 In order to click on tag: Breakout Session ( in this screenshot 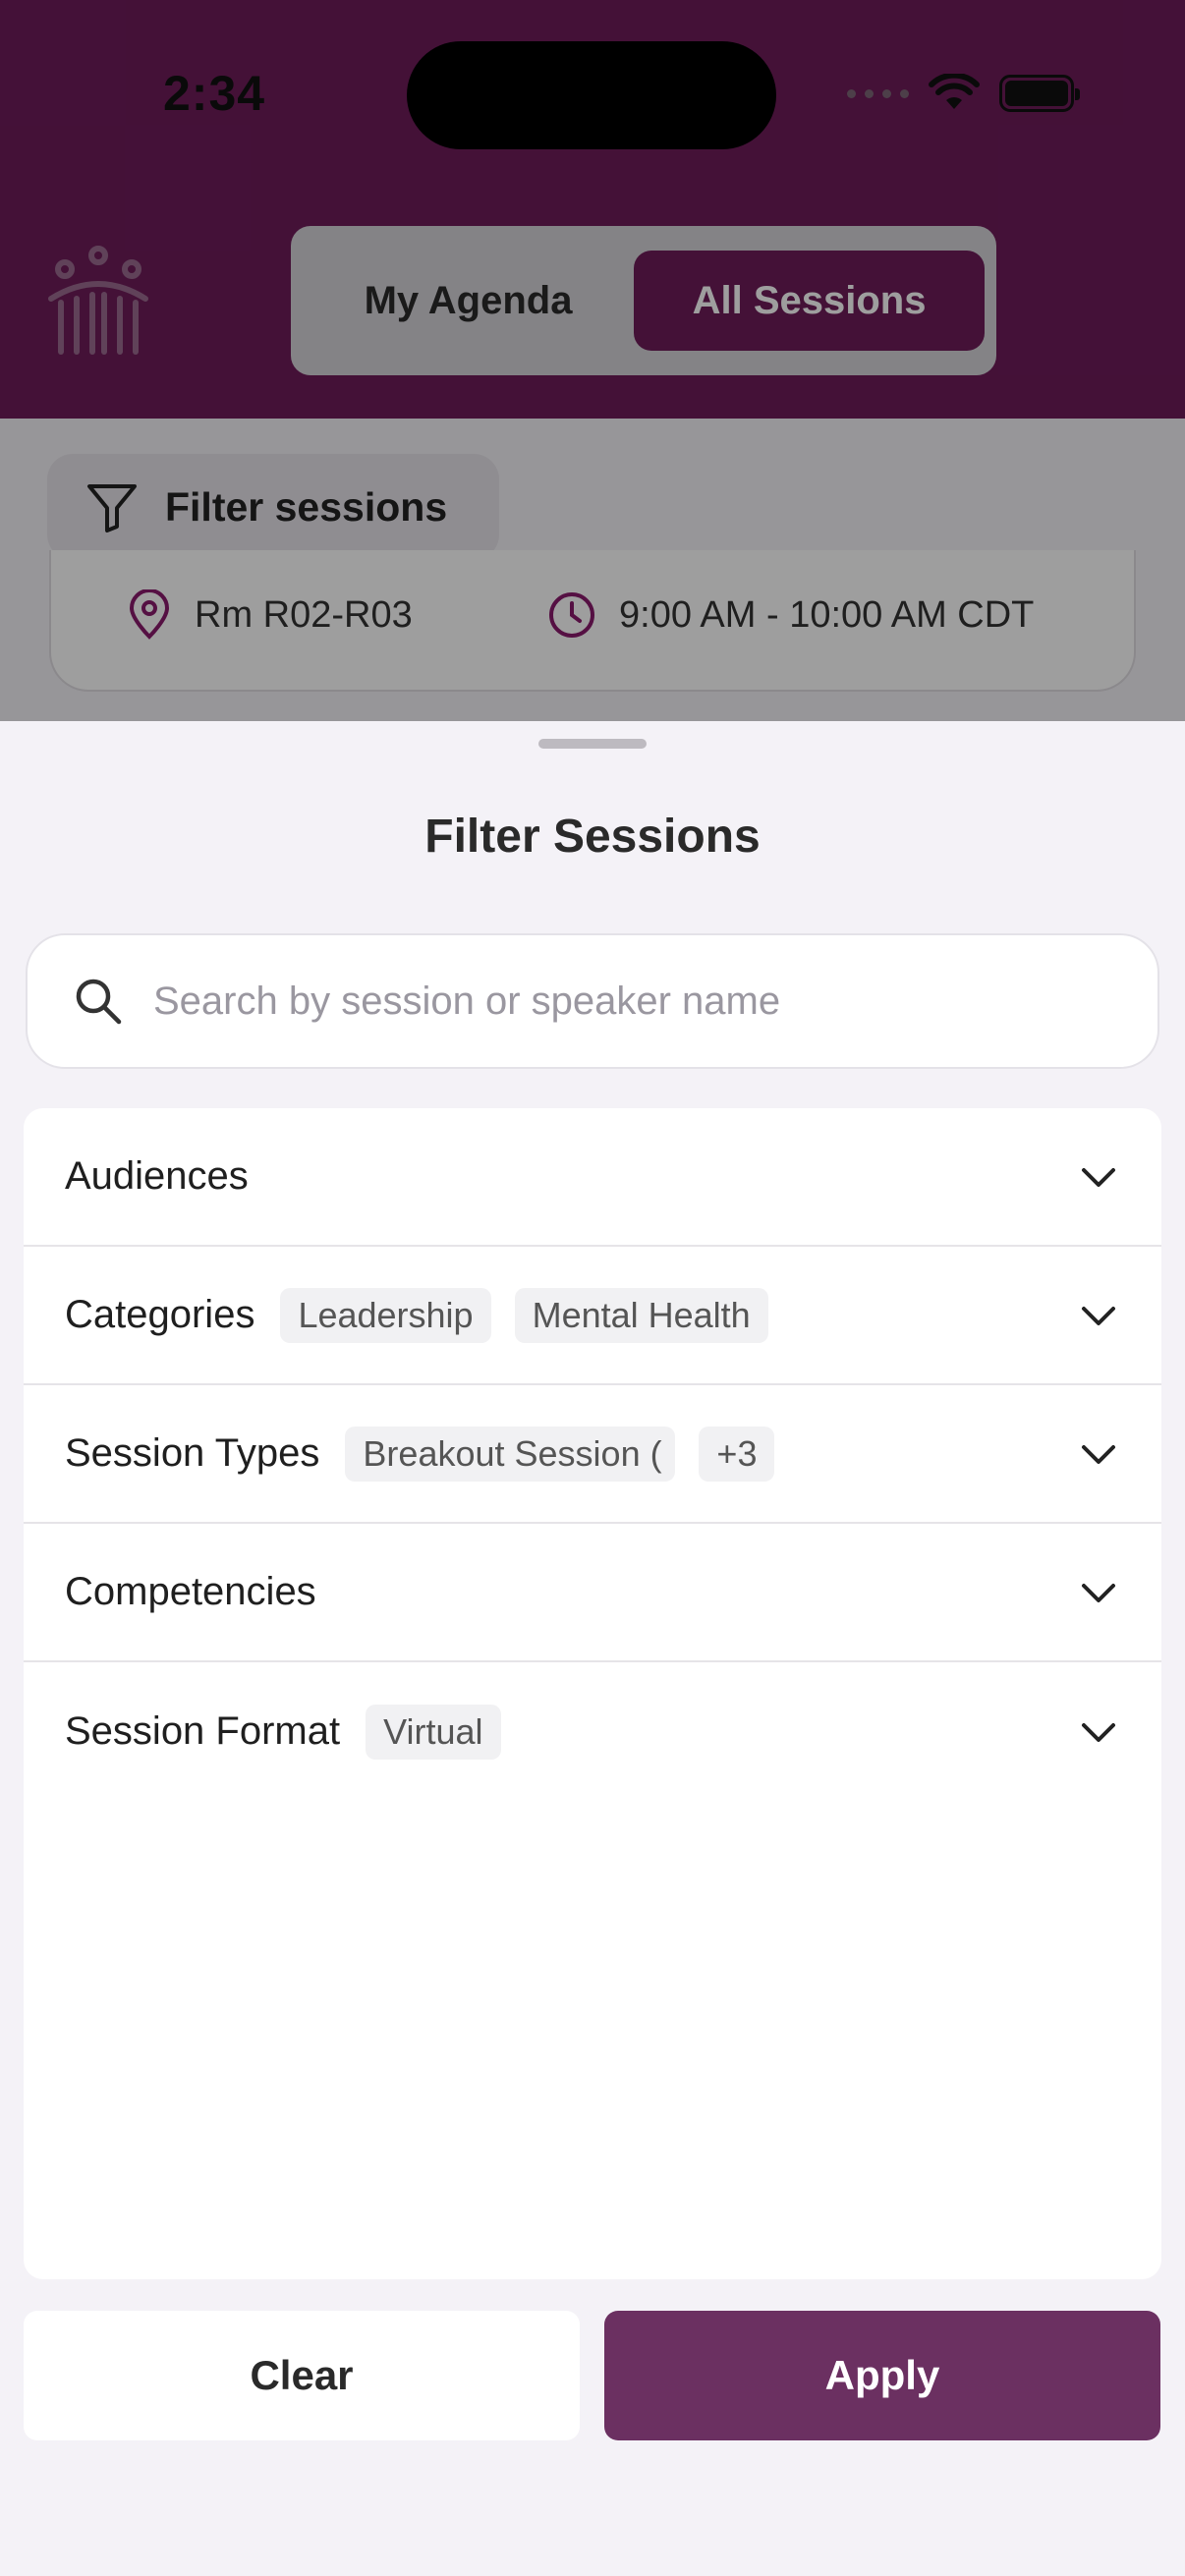, I will do `click(511, 1454)`.